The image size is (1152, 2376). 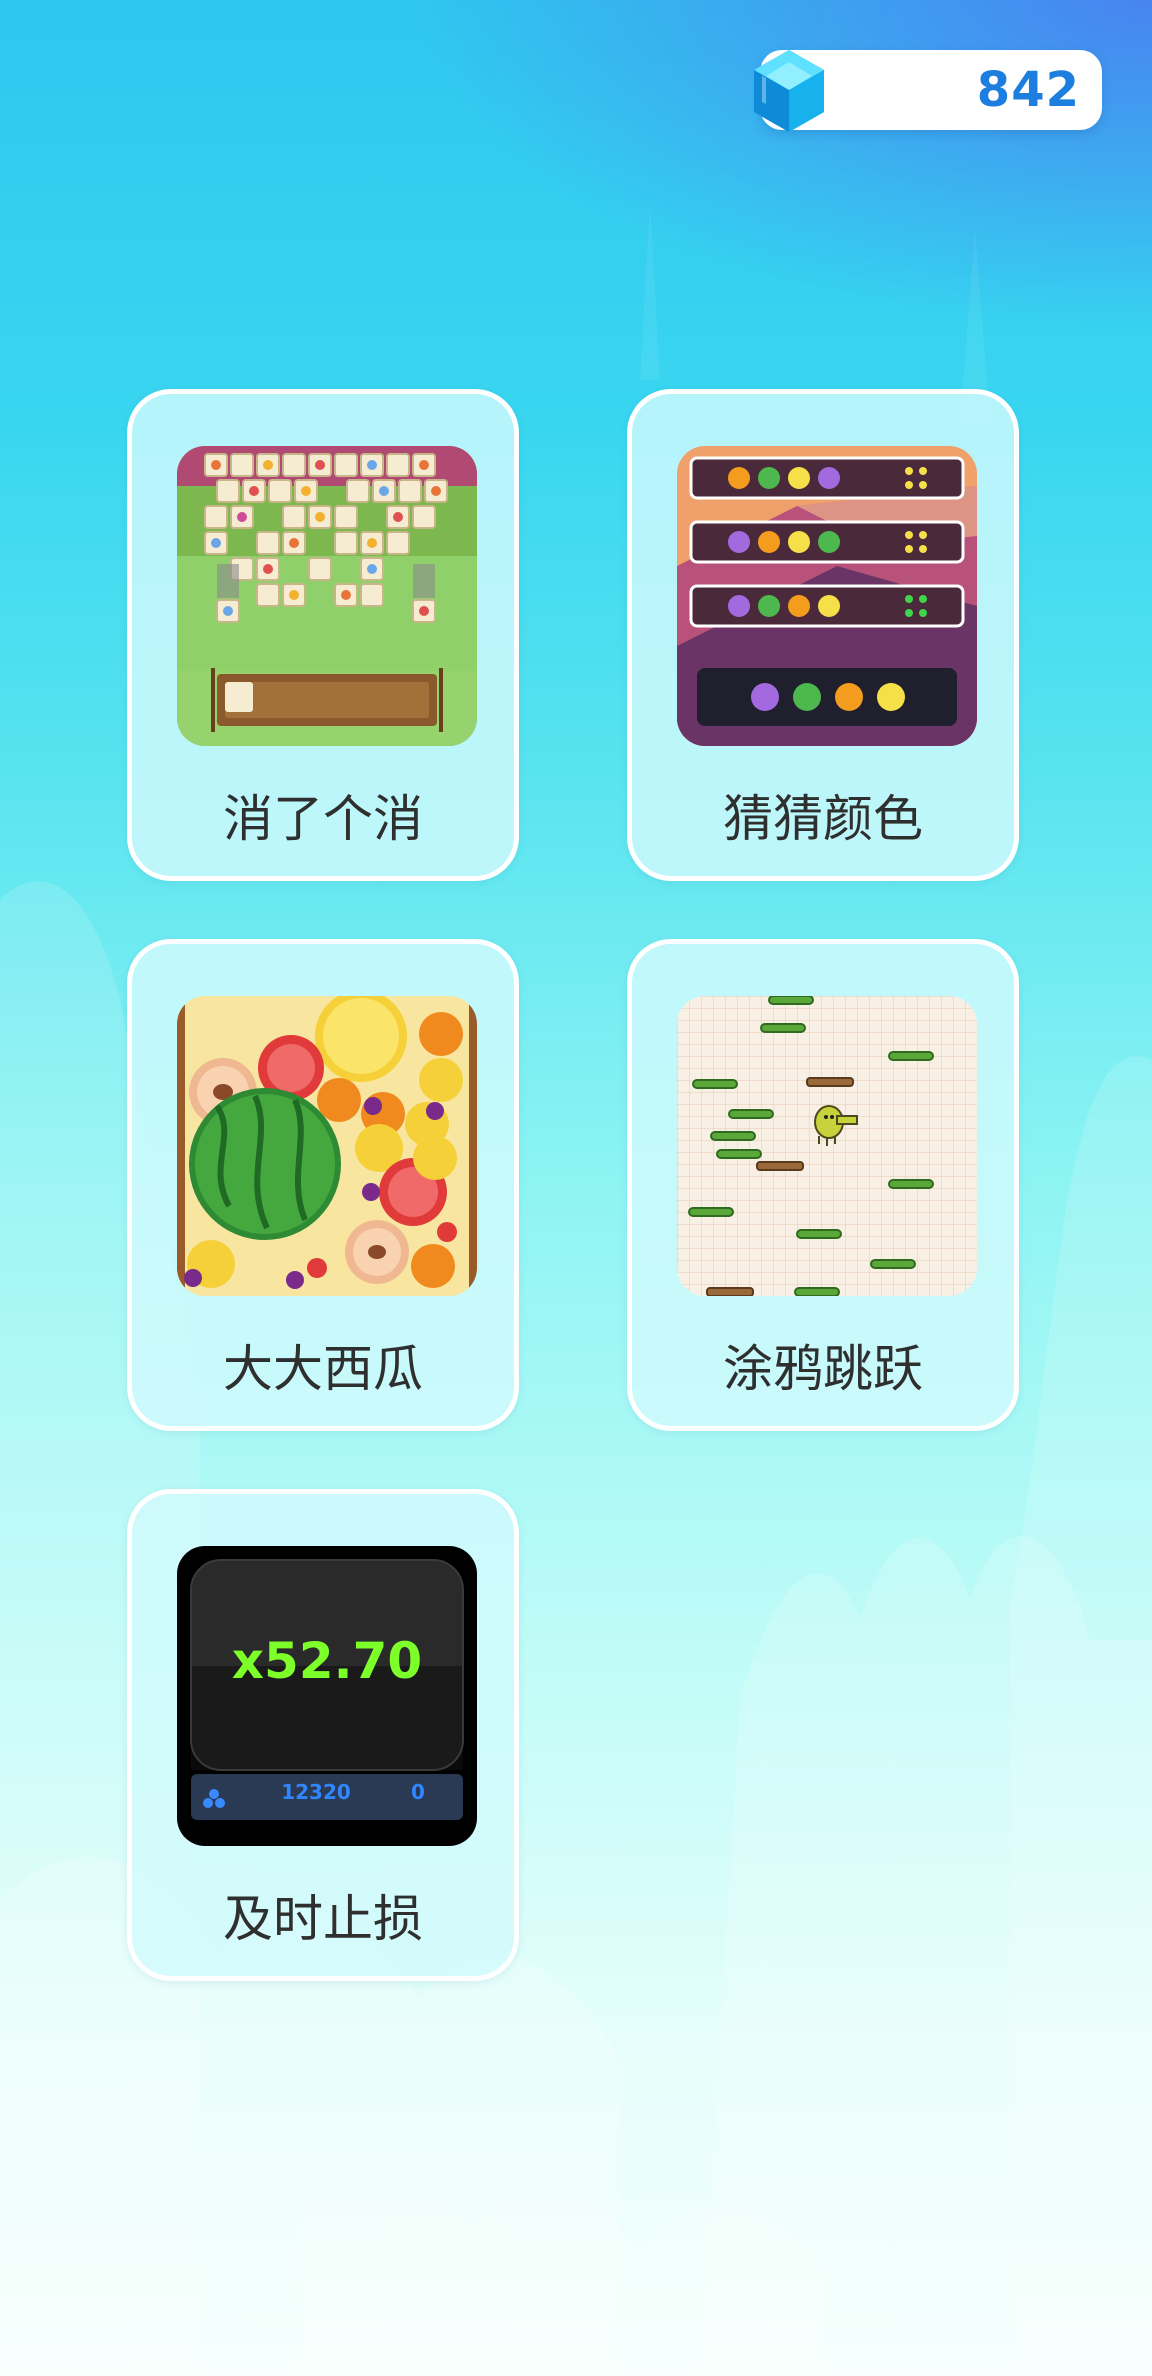 I want to click on game-title: 猜猜颜色, so click(x=823, y=819).